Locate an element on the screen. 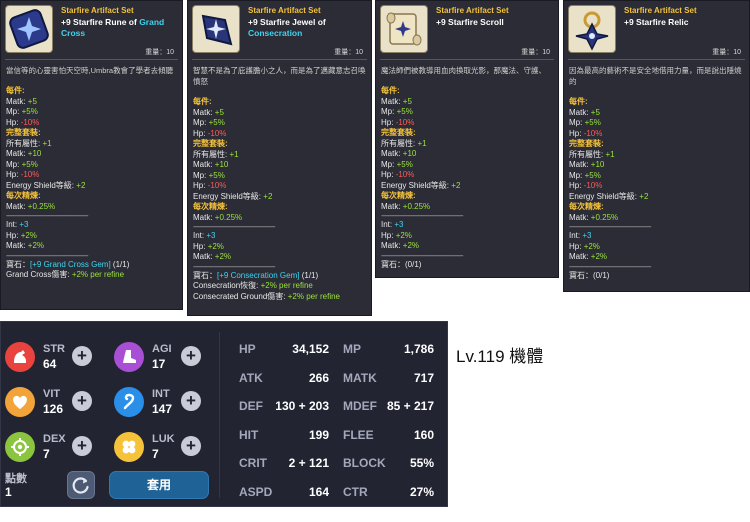 The height and width of the screenshot is (522, 750). derived-stat-value: 160 is located at coordinates (423, 434).